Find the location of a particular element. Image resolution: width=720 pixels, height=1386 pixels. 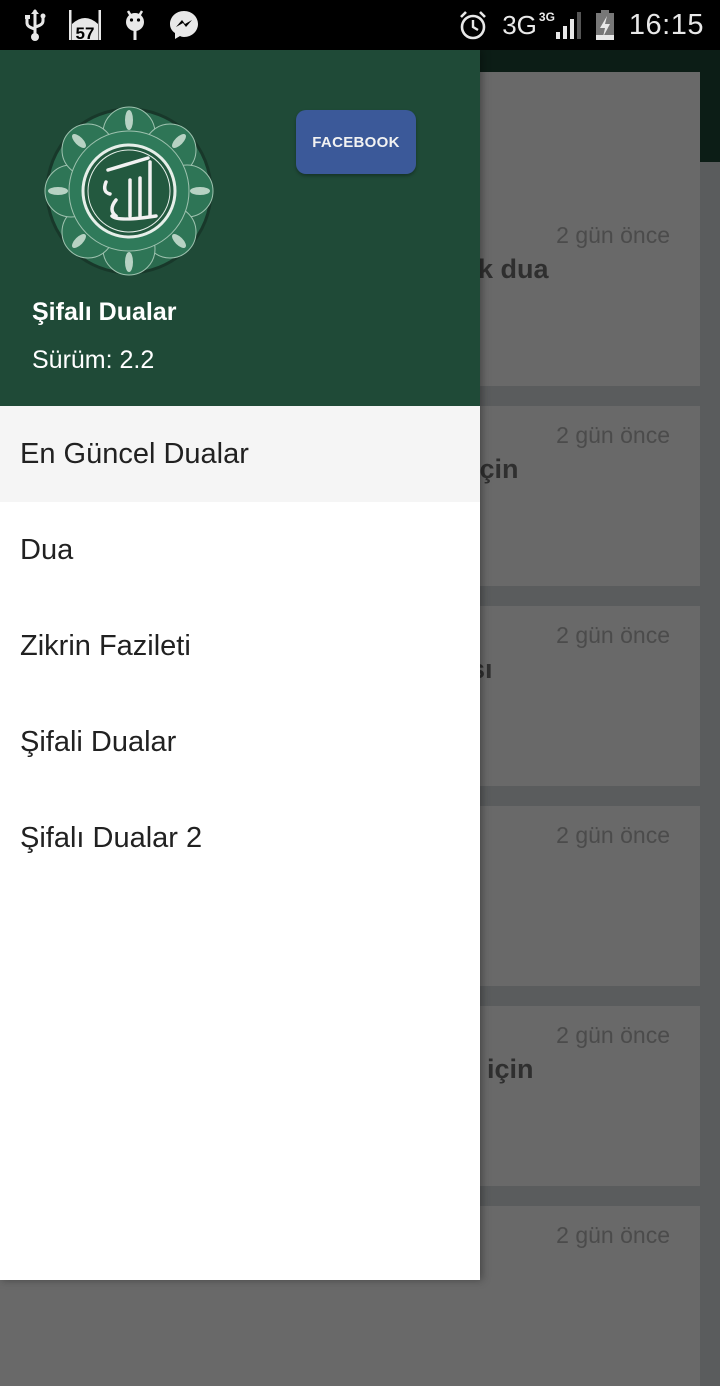

card-title: k dua is located at coordinates (513, 269).